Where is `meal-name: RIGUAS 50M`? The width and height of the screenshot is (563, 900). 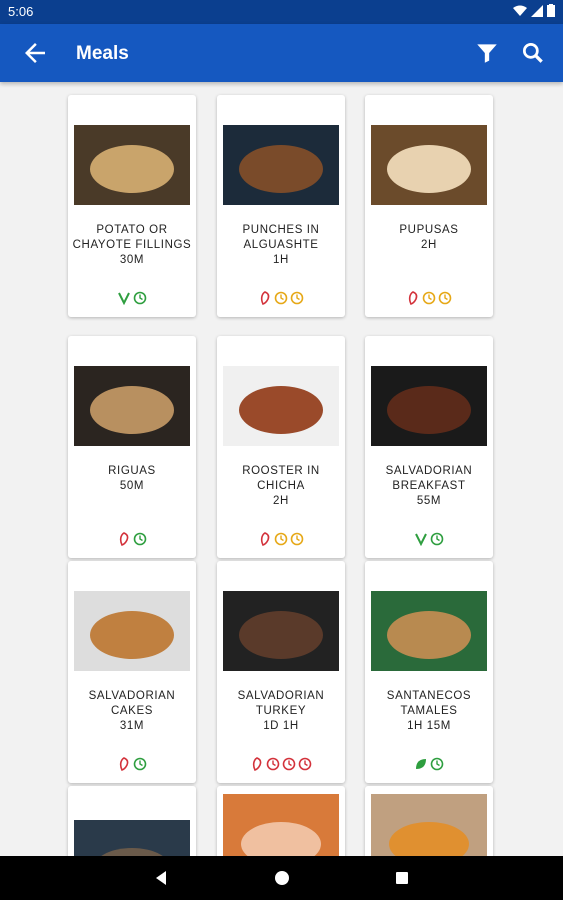 meal-name: RIGUAS 50M is located at coordinates (132, 479).